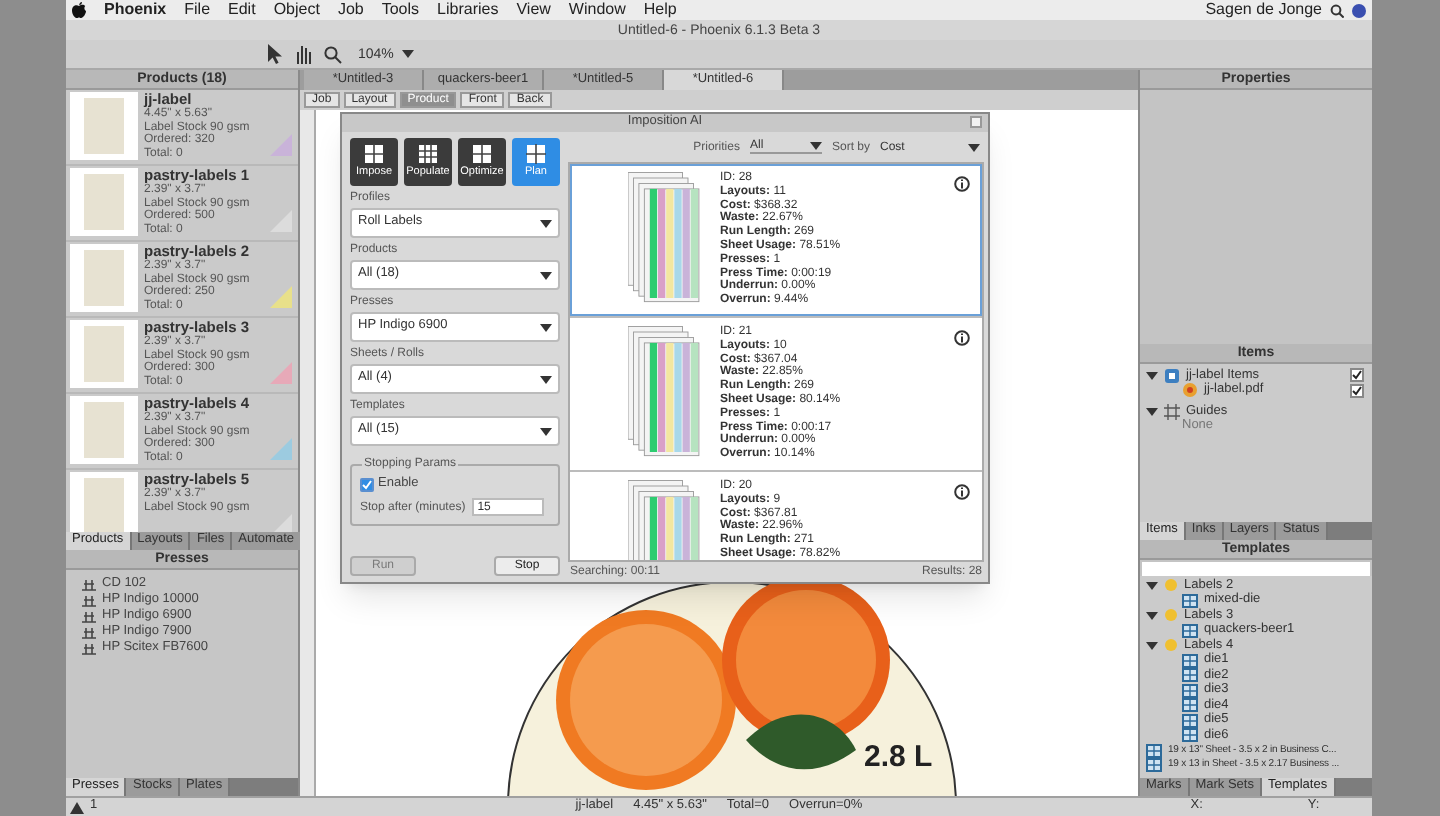  What do you see at coordinates (79, 10) in the screenshot?
I see `apple-icon` at bounding box center [79, 10].